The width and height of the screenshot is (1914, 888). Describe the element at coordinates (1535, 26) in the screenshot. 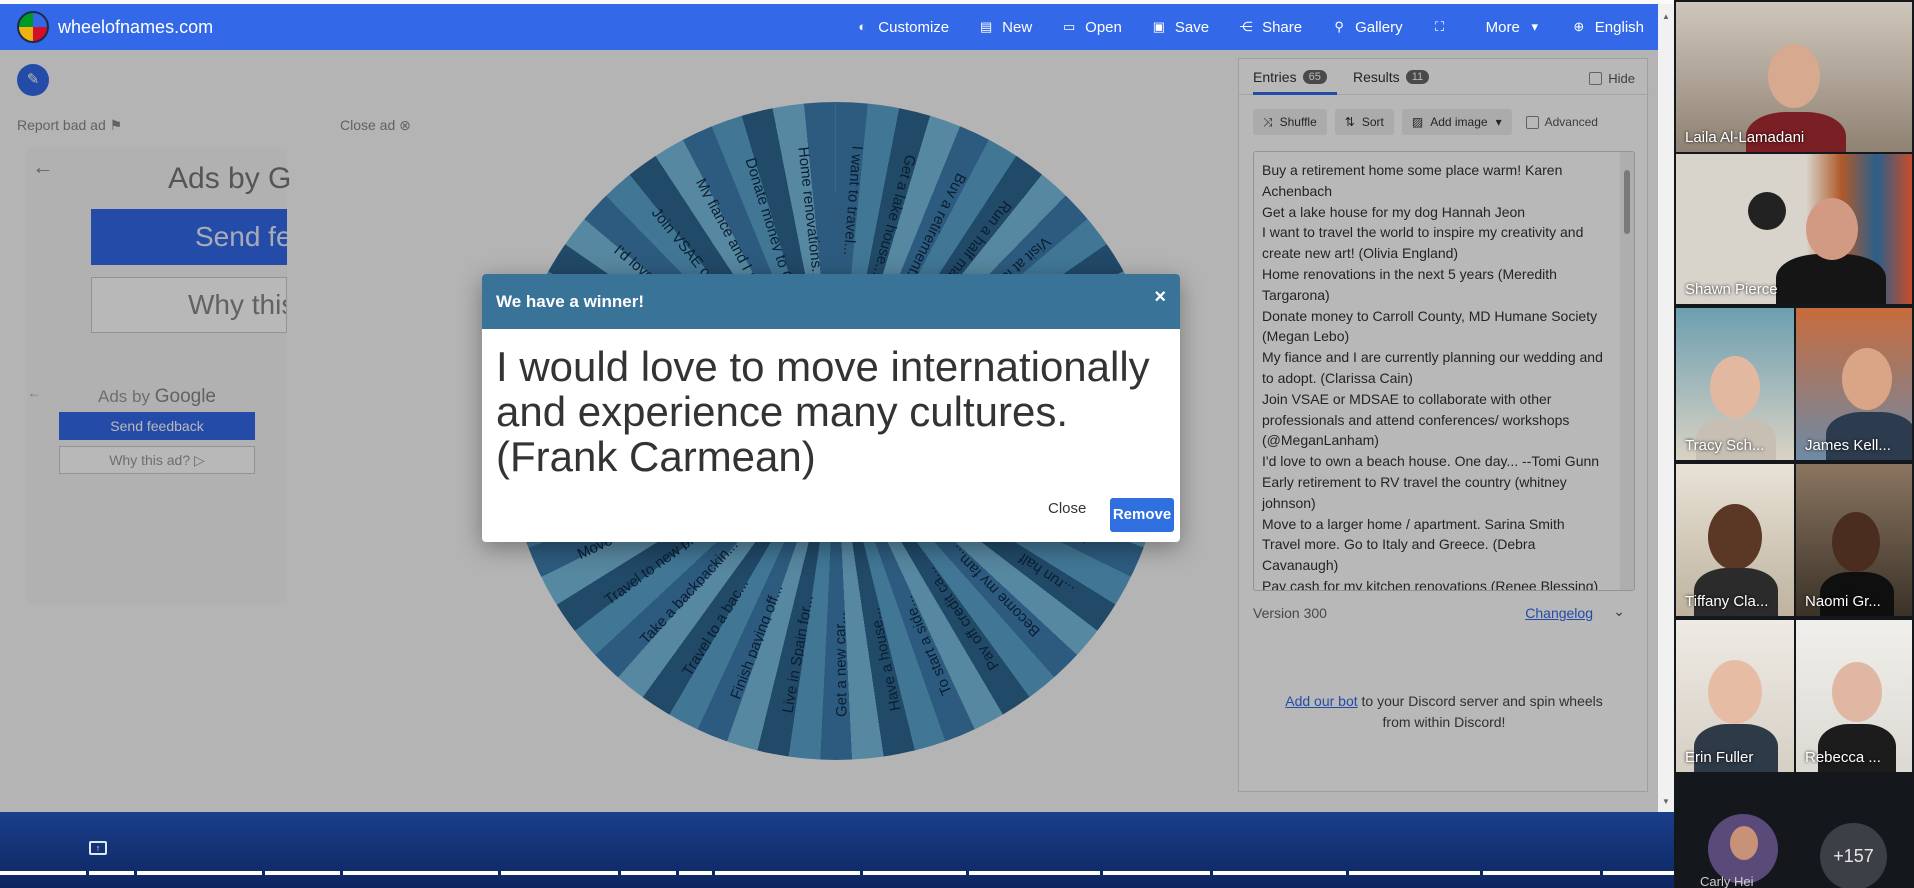

I see `chevron-down-icon: ▾` at that location.